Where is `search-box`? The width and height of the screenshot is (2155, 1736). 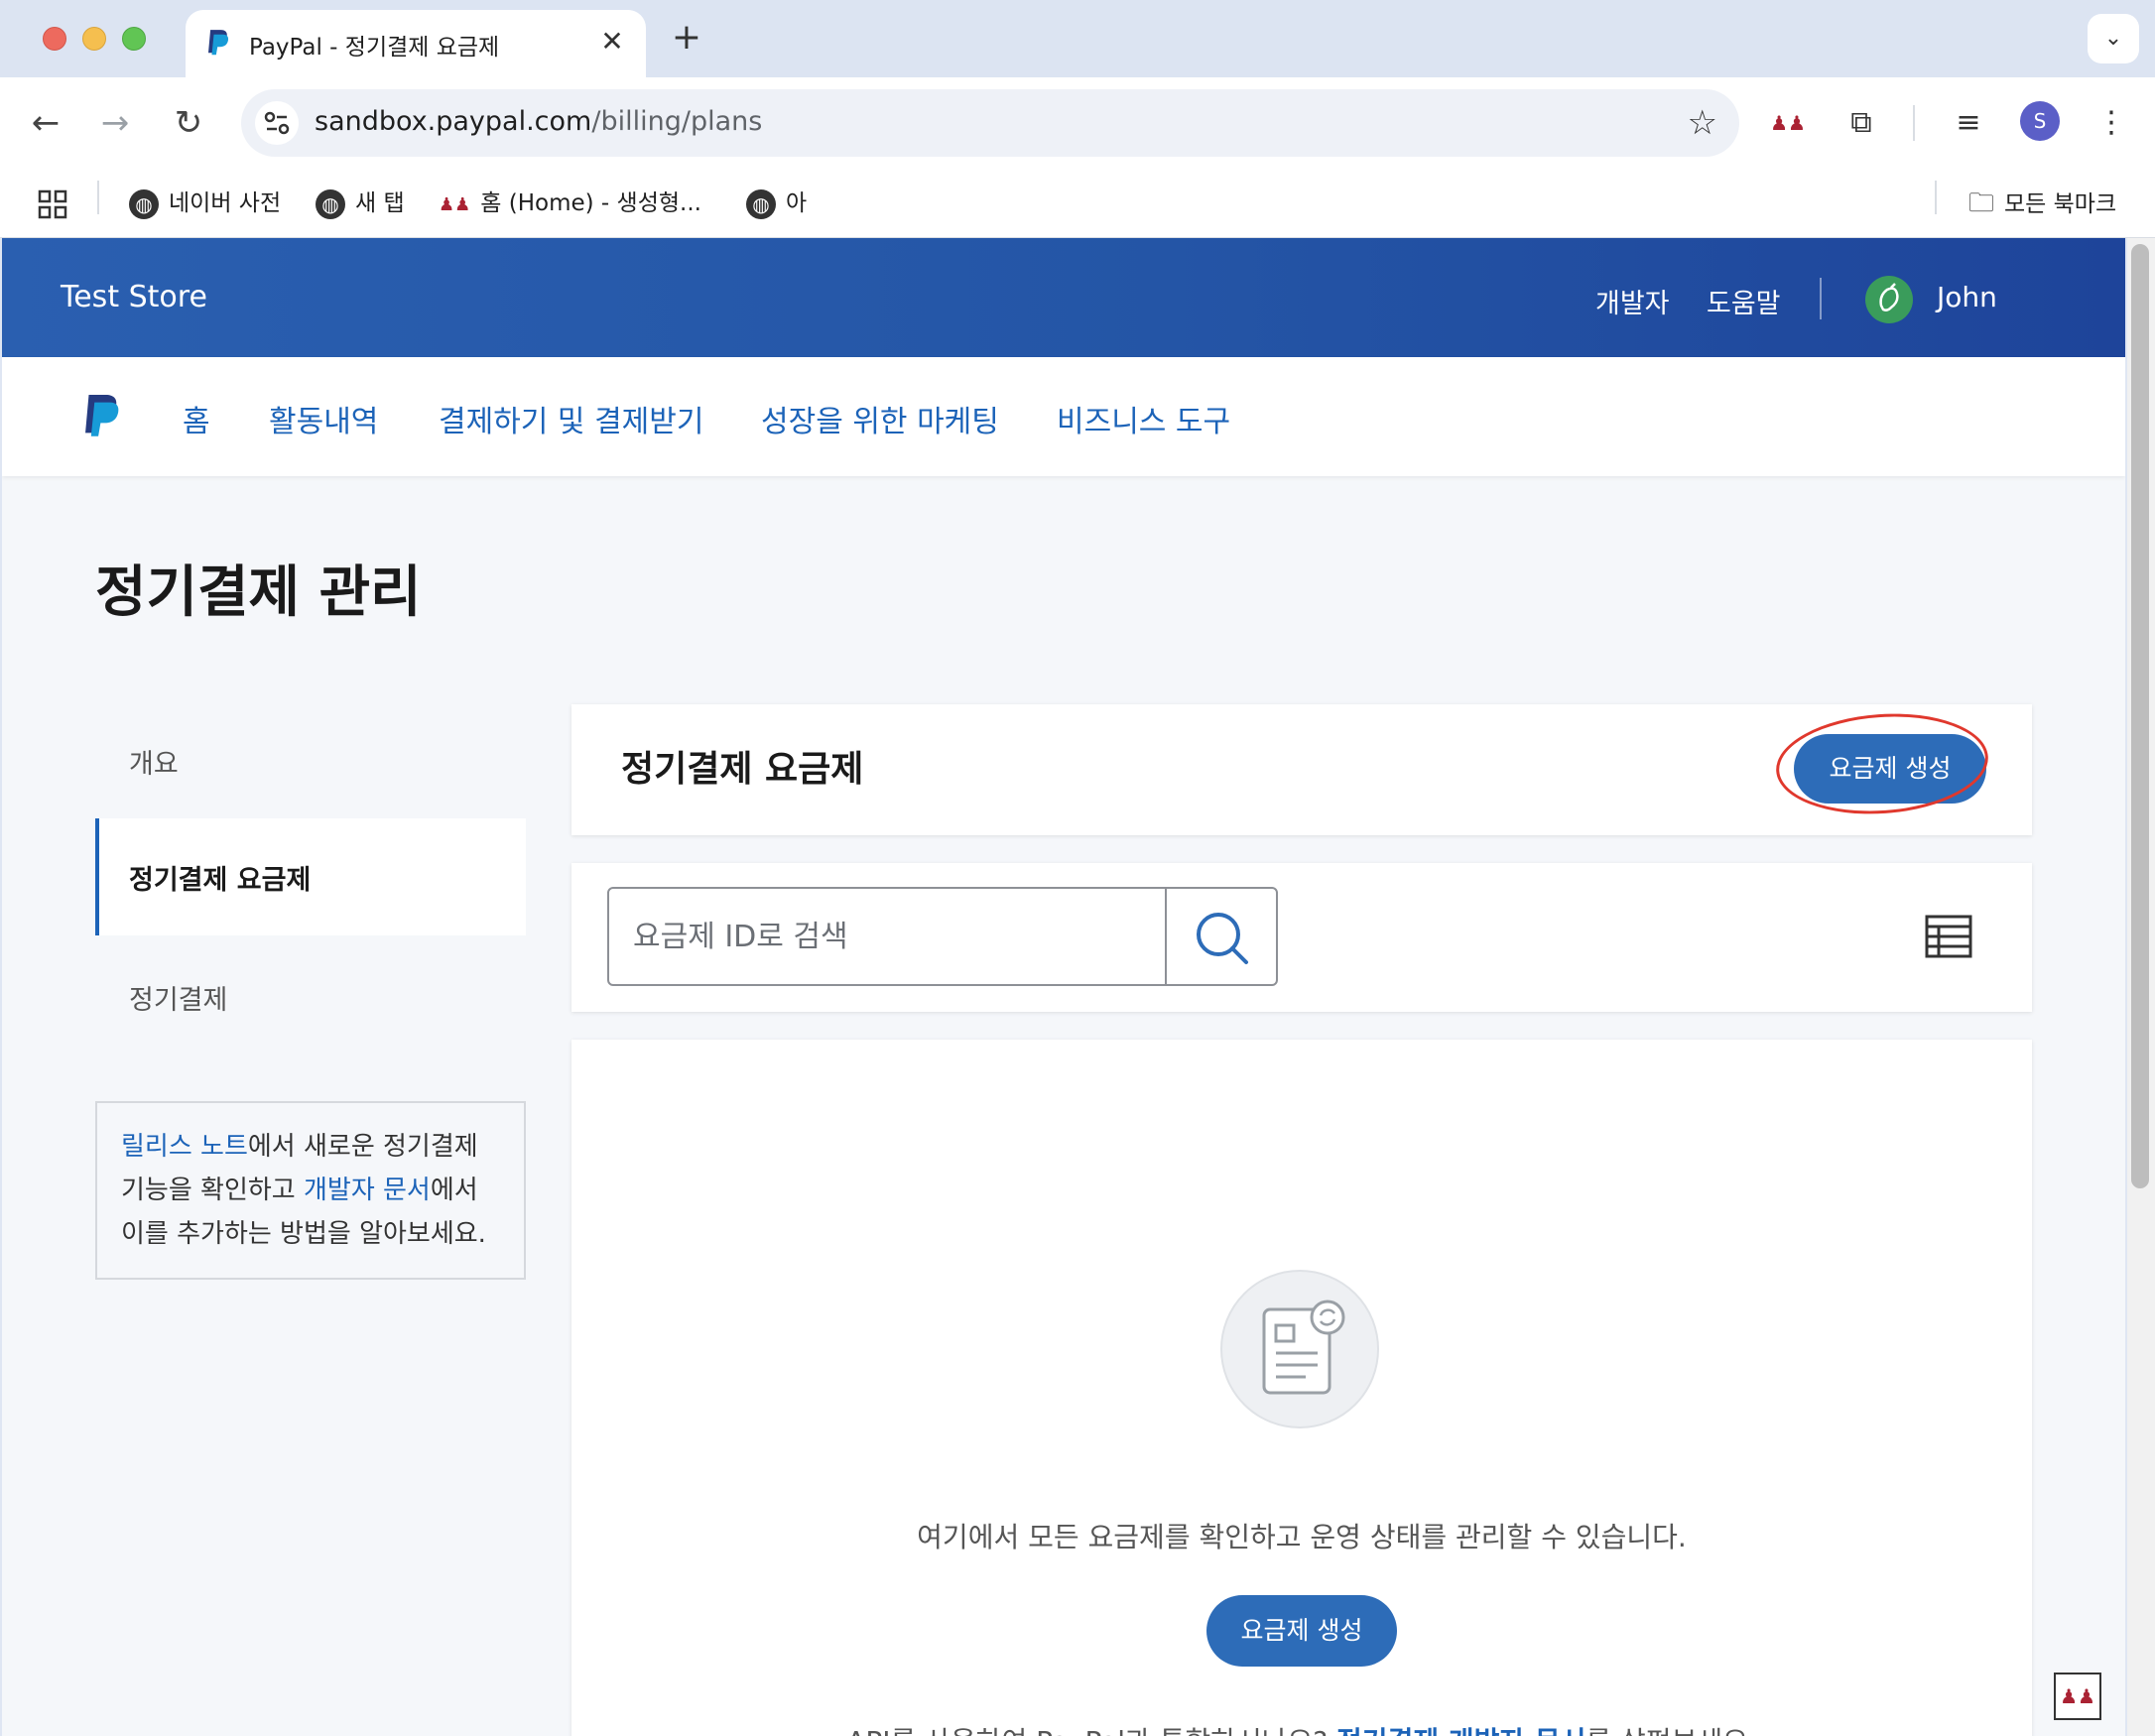
search-box is located at coordinates (943, 936).